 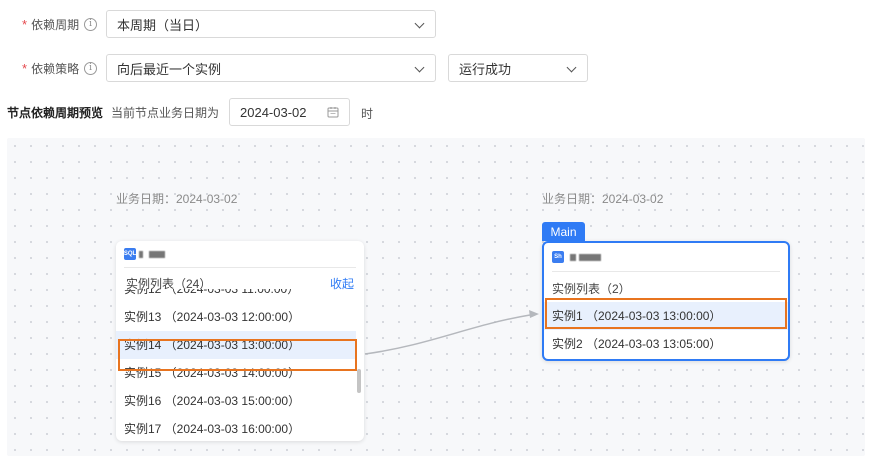 I want to click on instance-list-header: 实例列表（2）, so click(x=666, y=286).